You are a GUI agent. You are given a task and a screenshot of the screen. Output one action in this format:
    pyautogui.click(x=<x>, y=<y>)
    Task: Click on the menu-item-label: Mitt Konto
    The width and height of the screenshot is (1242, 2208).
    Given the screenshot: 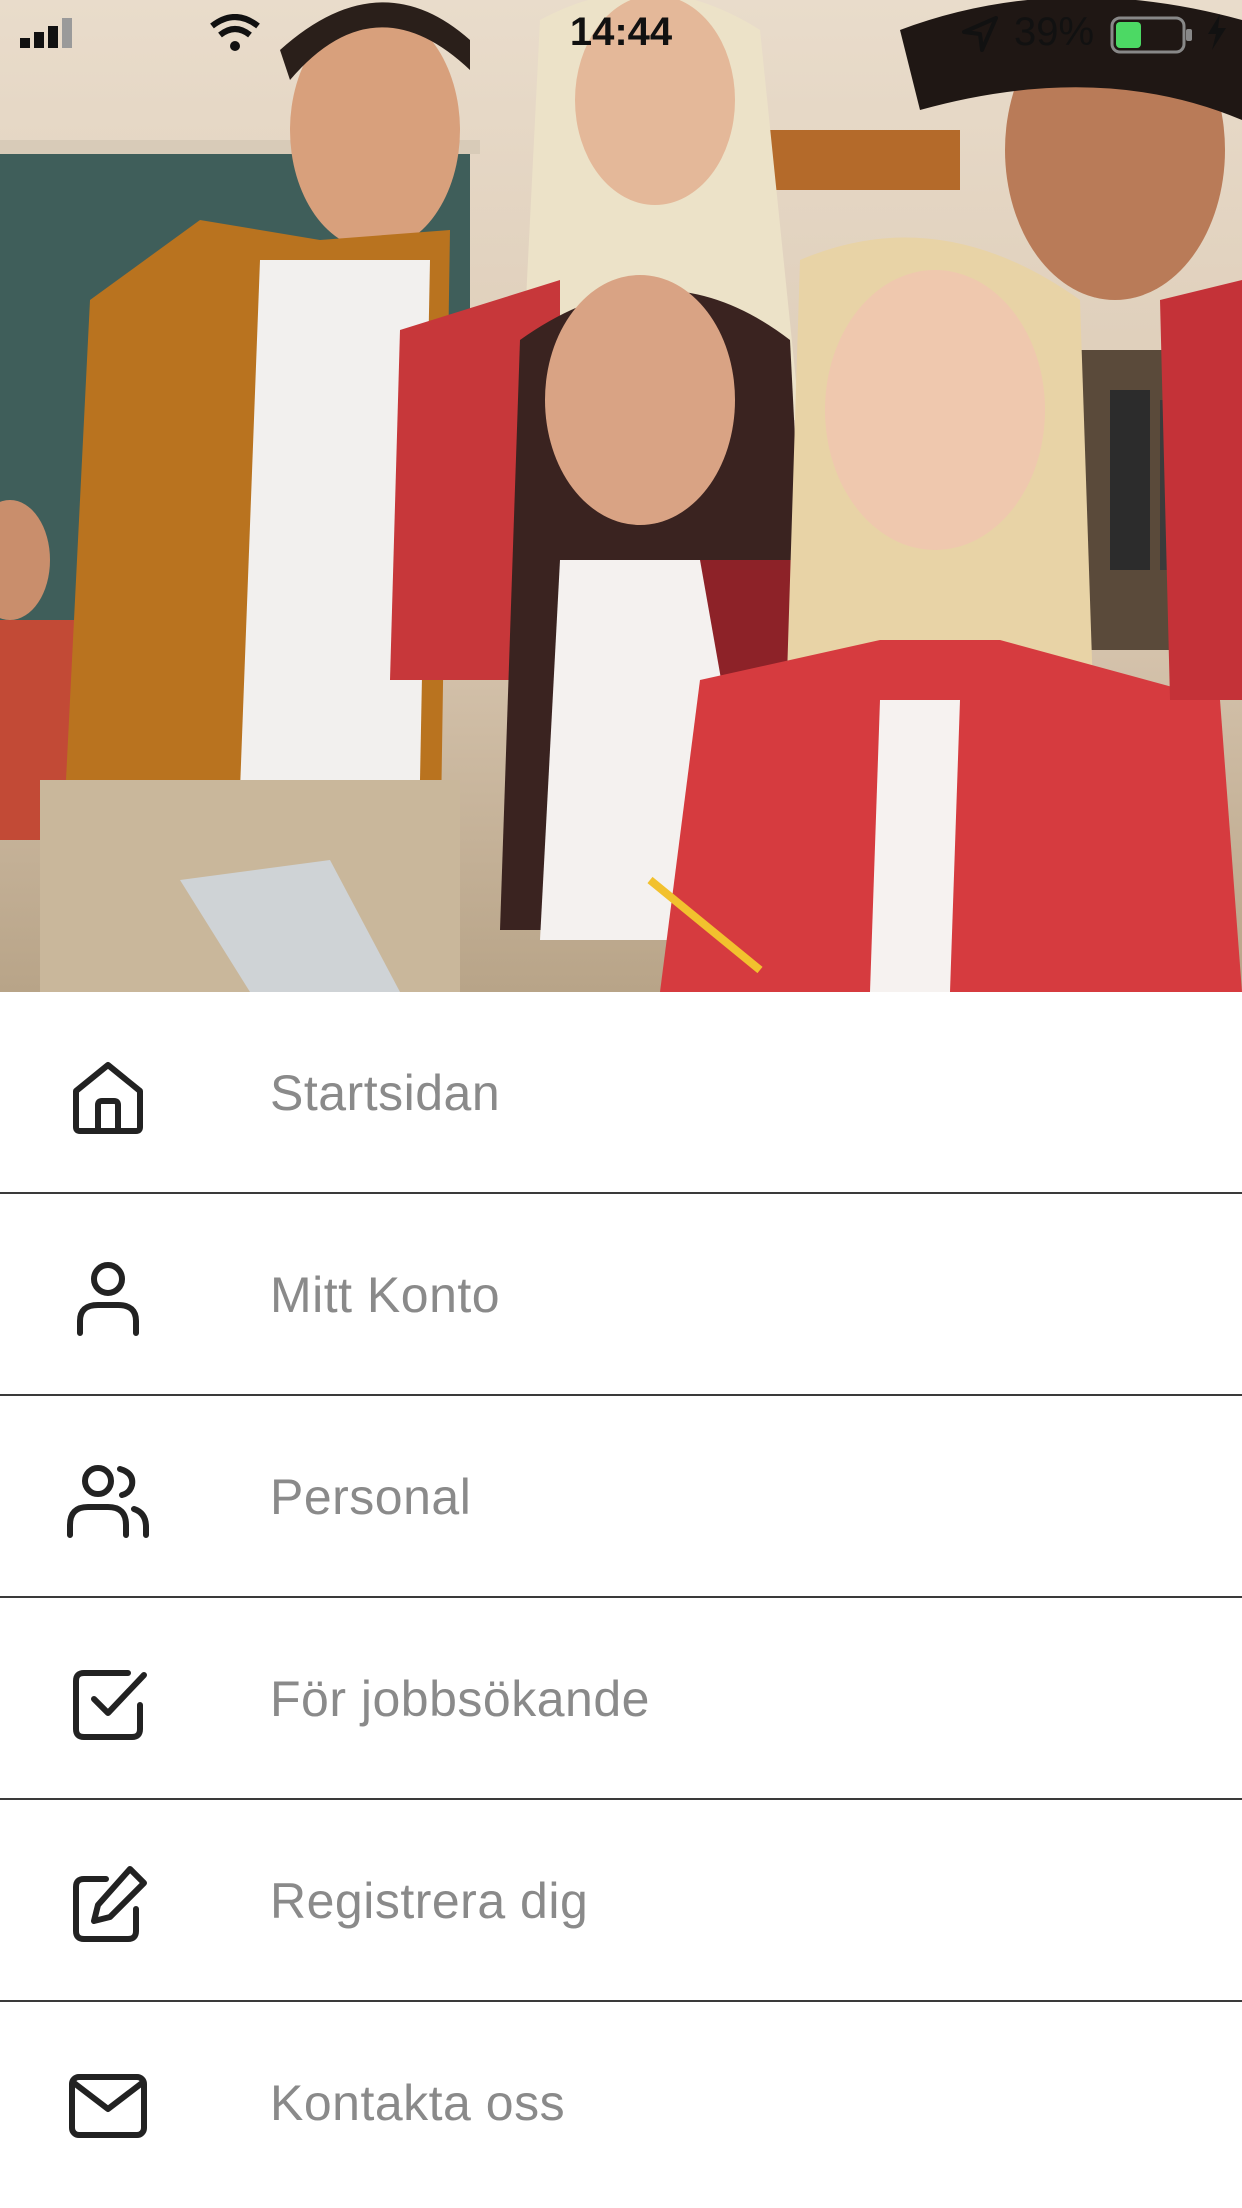 What is the action you would take?
    pyautogui.click(x=385, y=1295)
    